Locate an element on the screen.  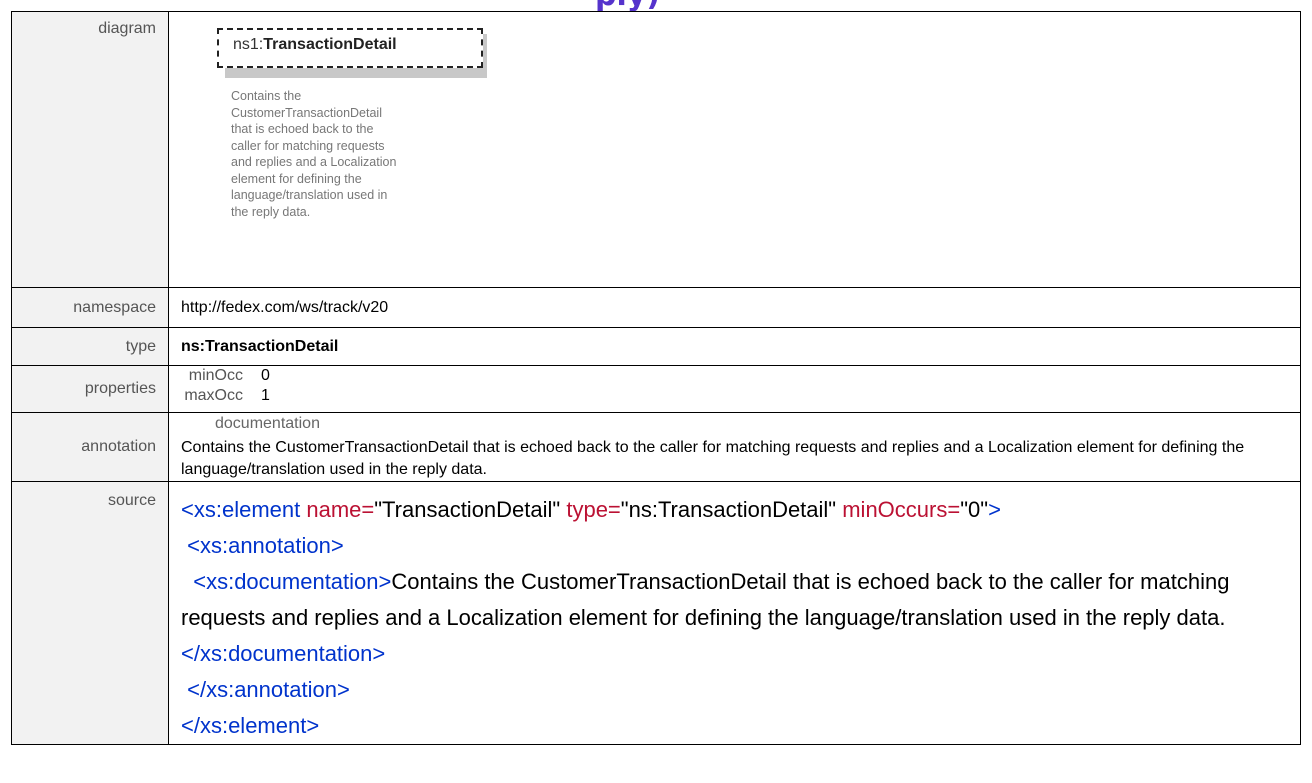
row-type: type ns:TransactionDetail is located at coordinates (656, 346).